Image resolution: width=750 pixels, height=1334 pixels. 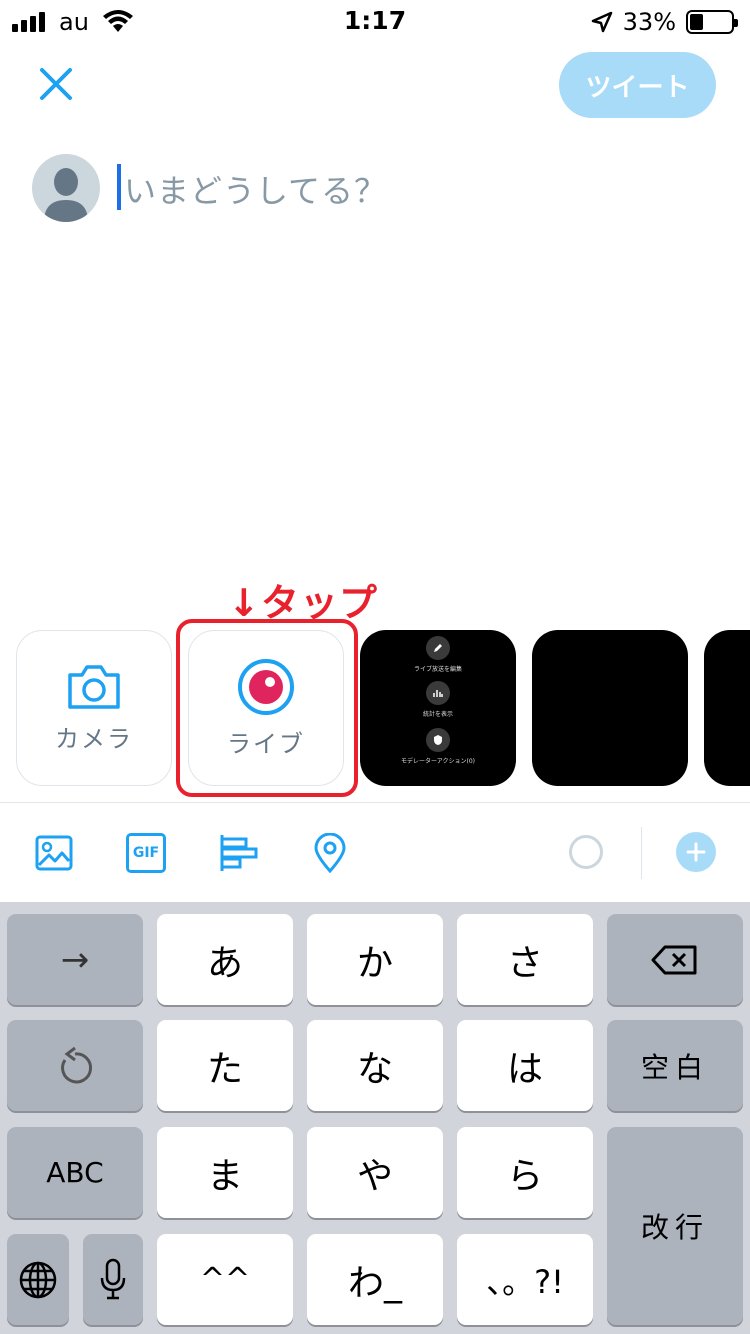 I want to click on media-picker-row: カメラ ライブ ライブ放送を編集 統計を表示 モデレーターアクション(0), so click(x=375, y=708).